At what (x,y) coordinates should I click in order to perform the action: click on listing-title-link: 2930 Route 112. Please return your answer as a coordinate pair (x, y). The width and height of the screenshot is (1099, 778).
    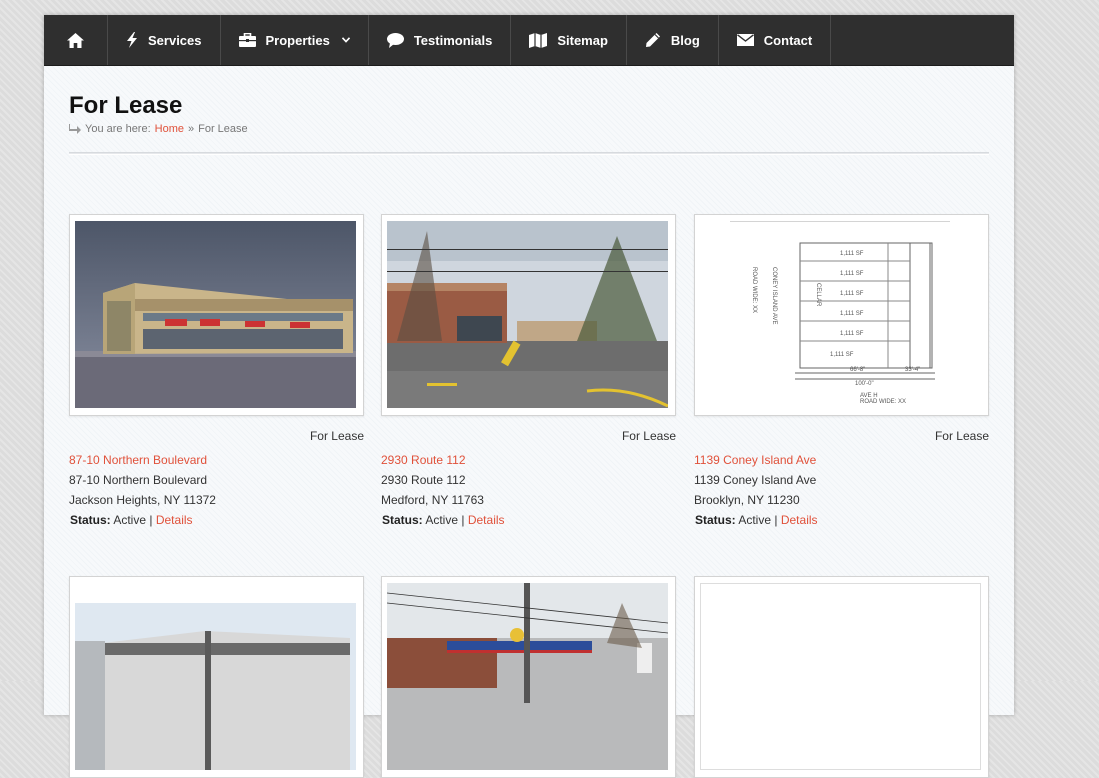
    Looking at the image, I should click on (528, 460).